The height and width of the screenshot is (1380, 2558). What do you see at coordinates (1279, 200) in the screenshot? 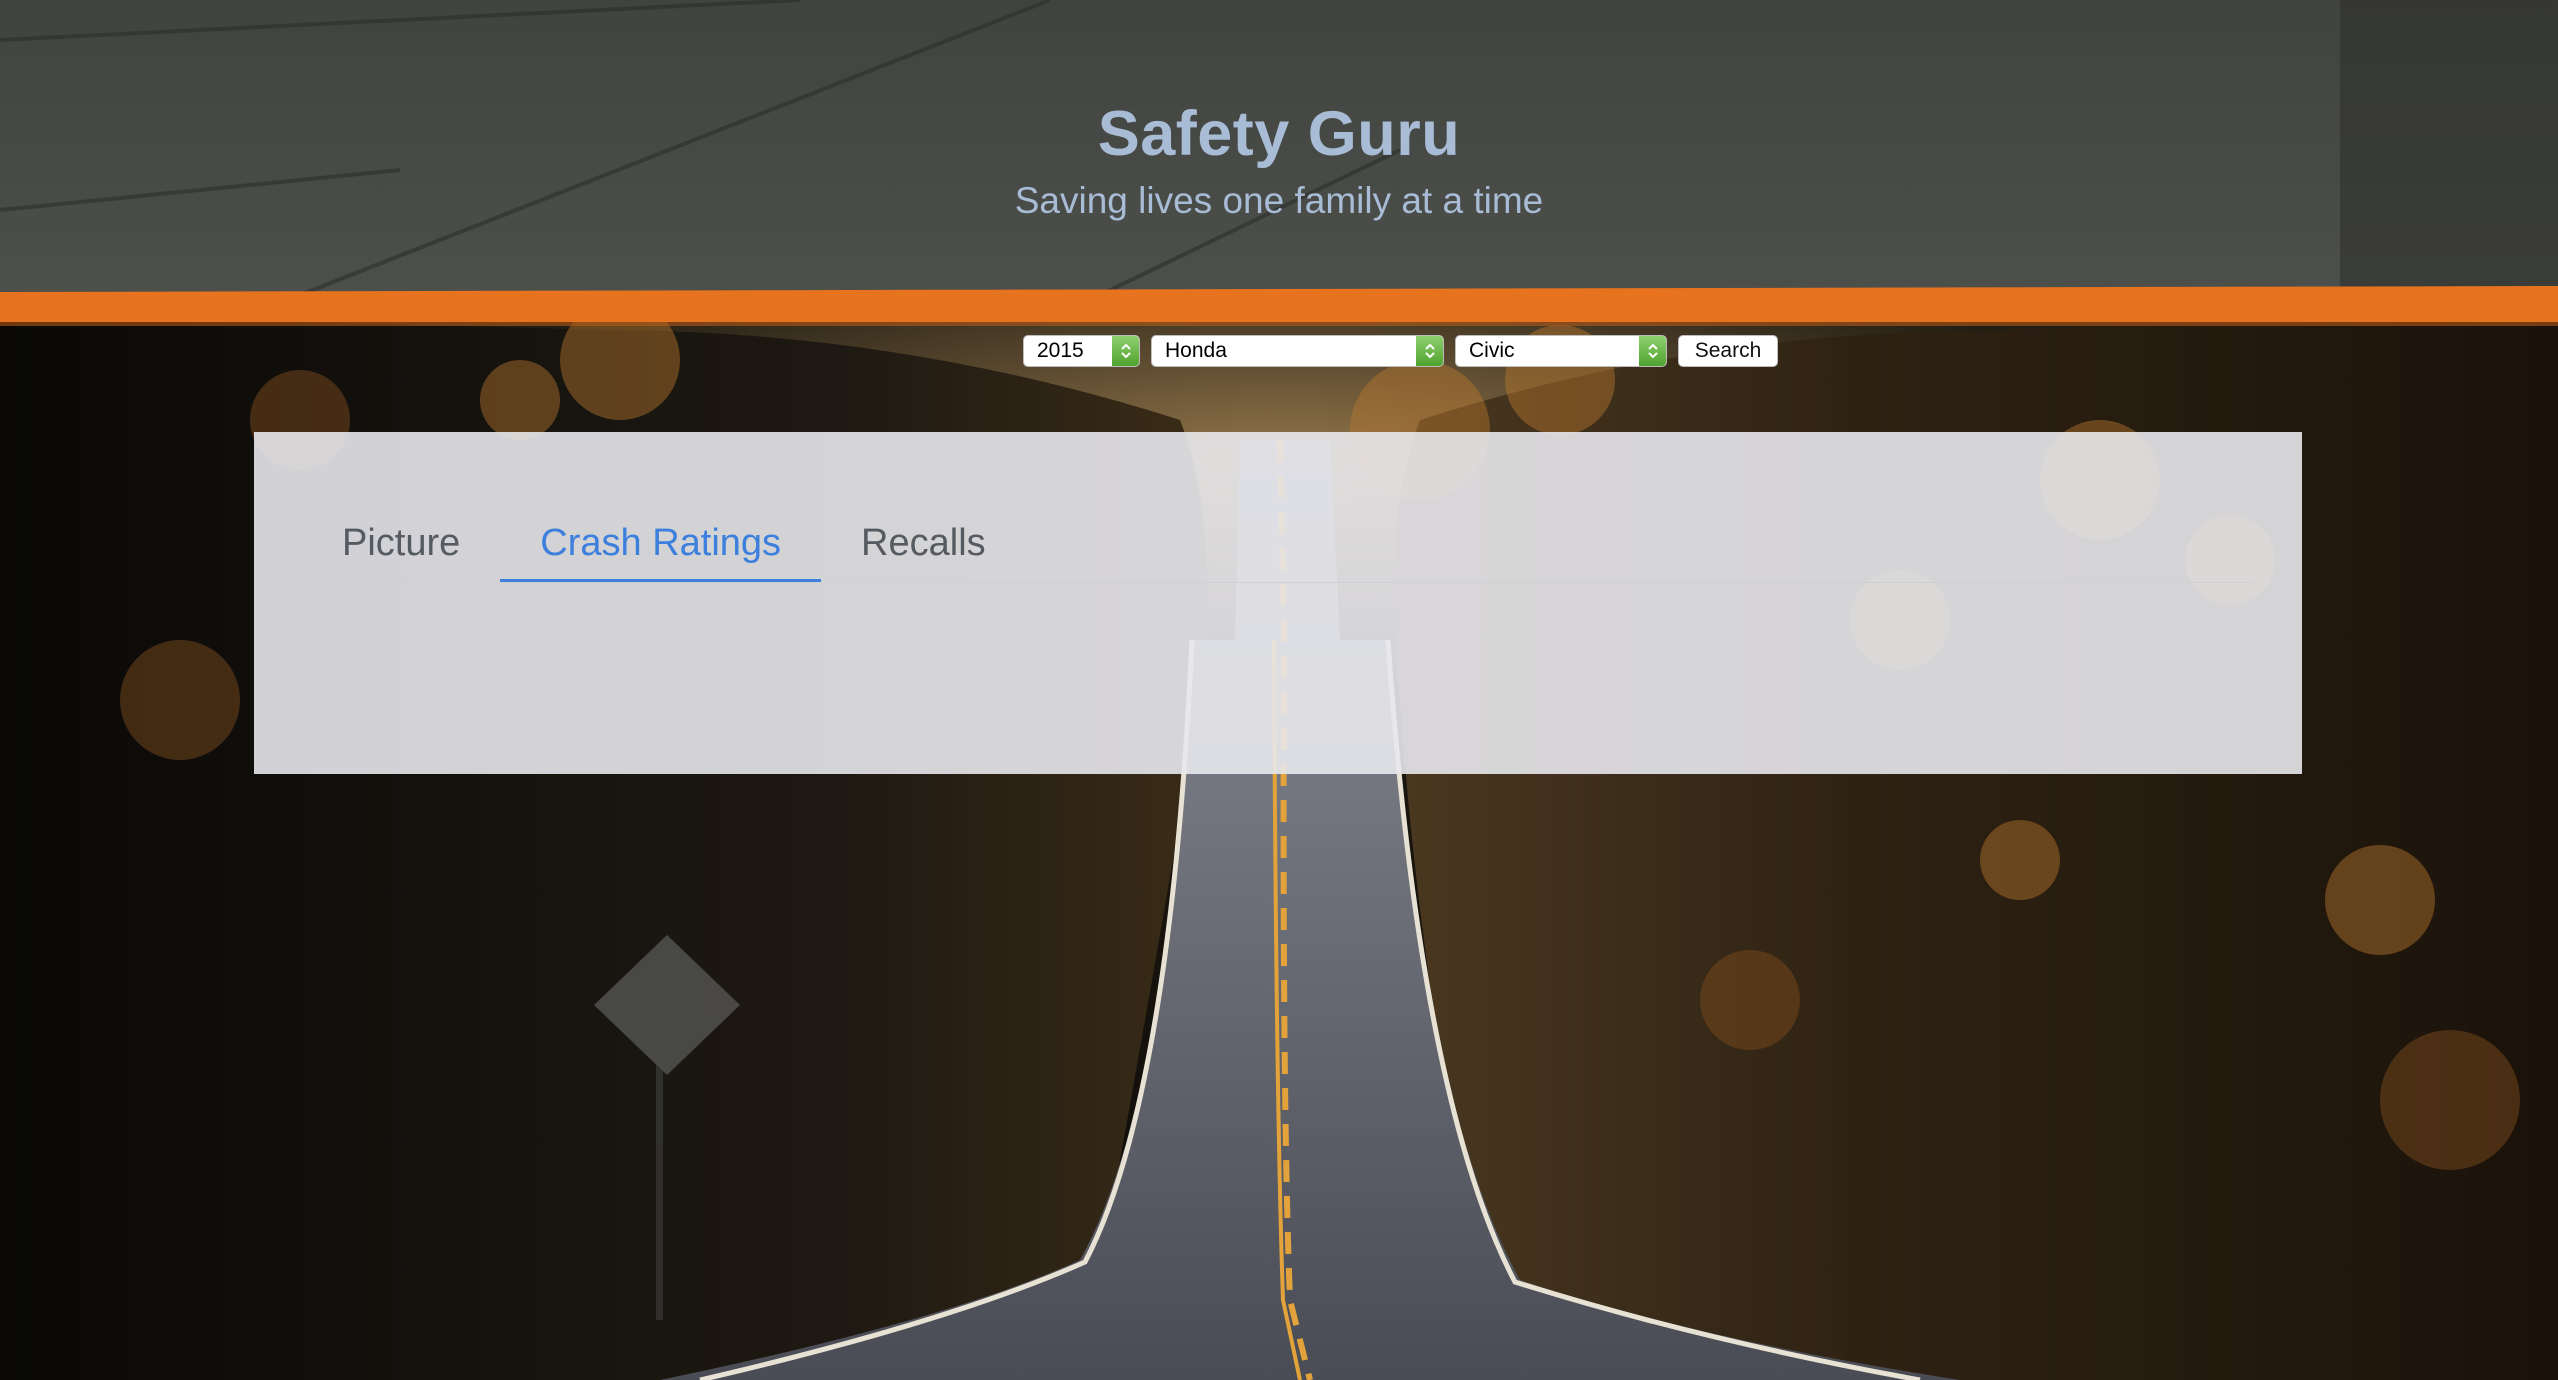
I see `site-subtitle: Saving lives one family at a time` at bounding box center [1279, 200].